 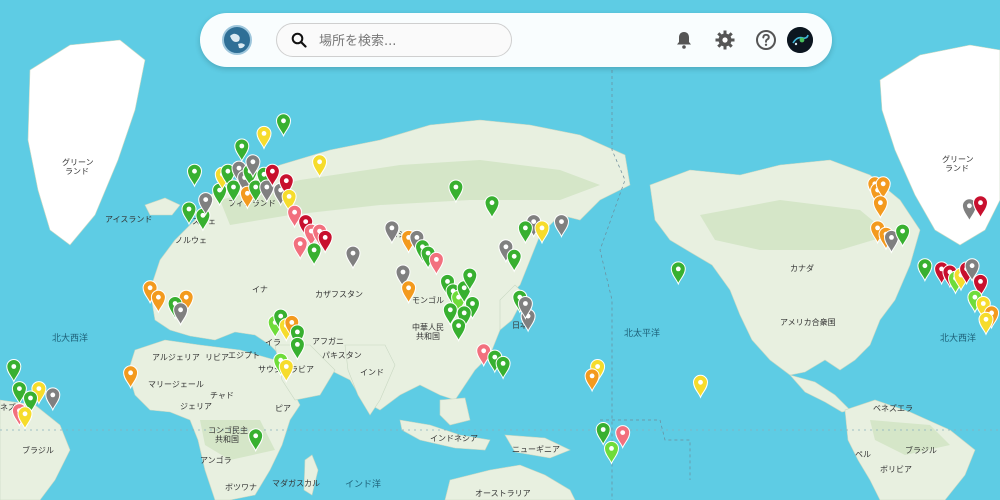 I want to click on label-ethiopia: ピア, so click(x=283, y=408).